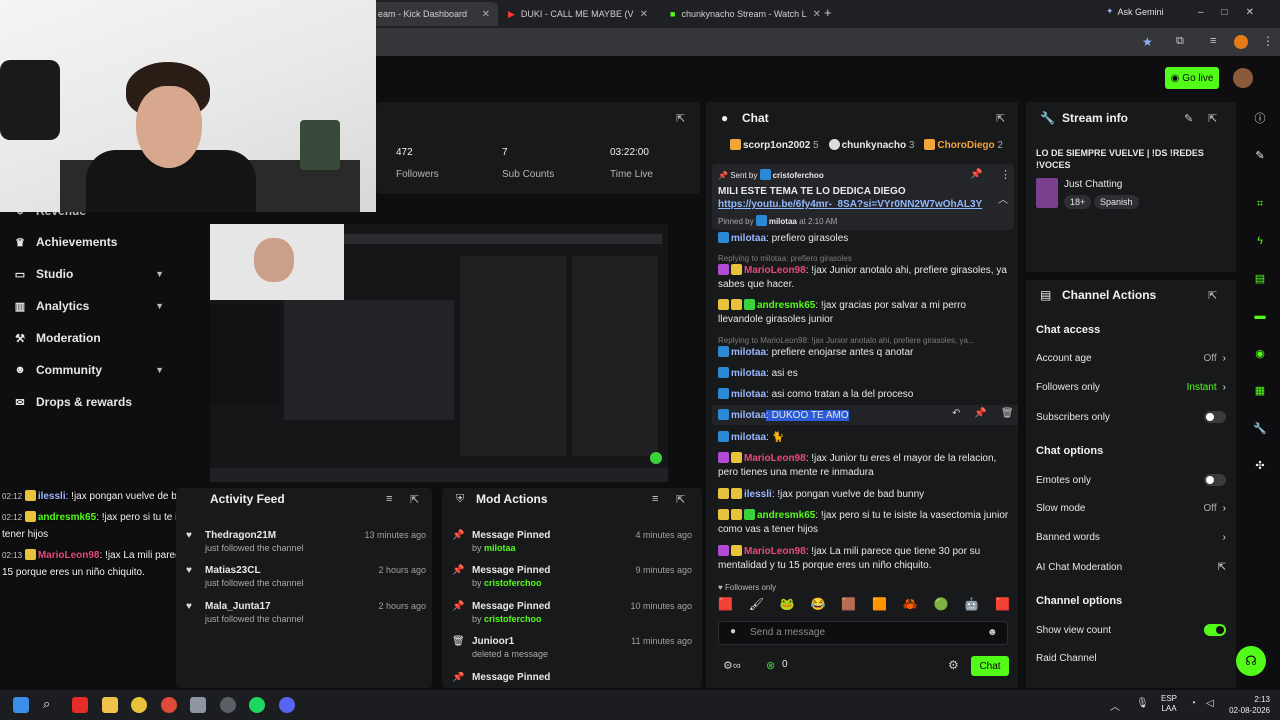  Describe the element at coordinates (46, 704) in the screenshot. I see `search-icon: ⌕` at that location.